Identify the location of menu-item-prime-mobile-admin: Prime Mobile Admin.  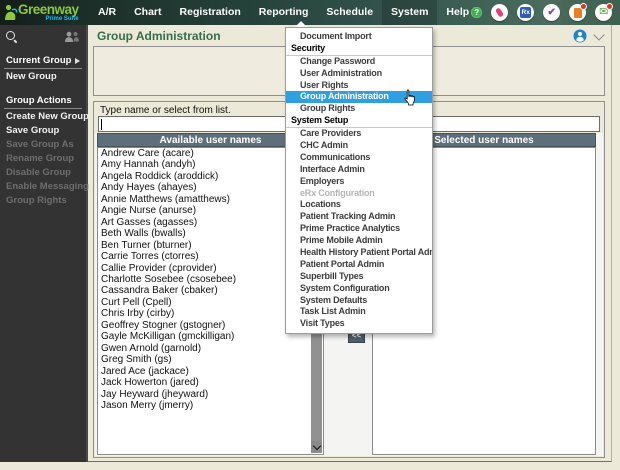
(359, 241).